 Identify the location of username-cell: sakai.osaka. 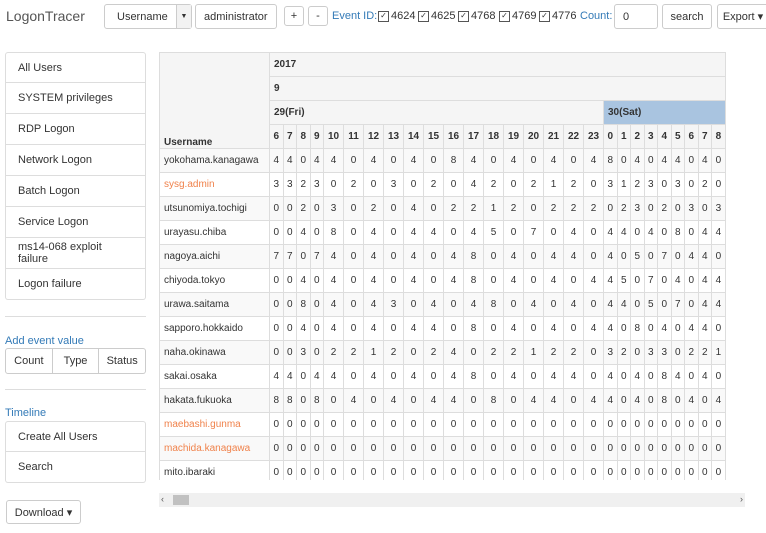
(214, 376).